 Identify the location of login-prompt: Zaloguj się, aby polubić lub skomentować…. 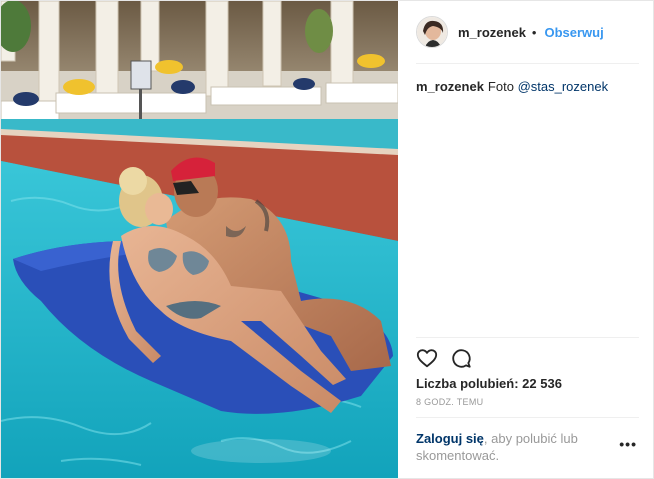
(527, 447).